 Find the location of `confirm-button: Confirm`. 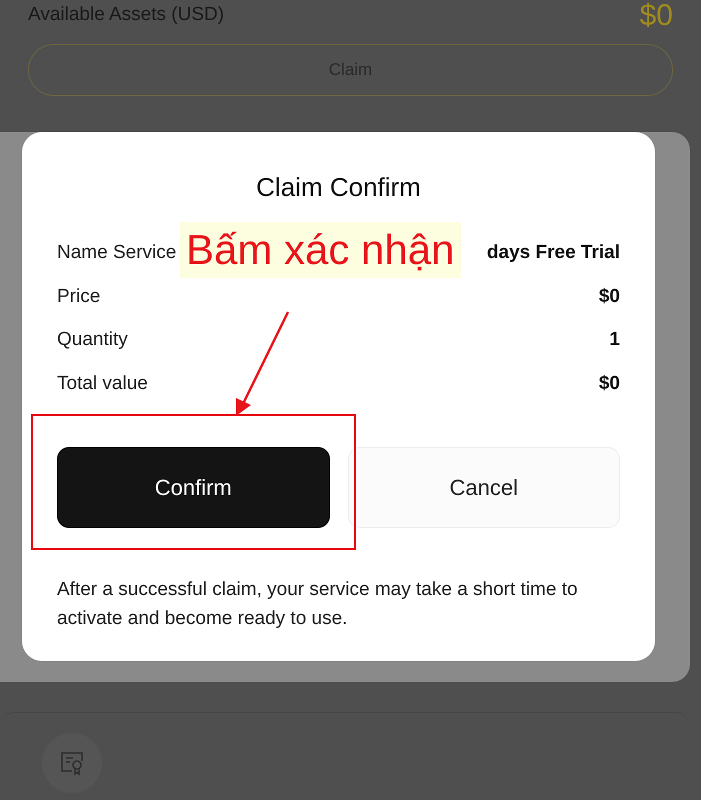

confirm-button: Confirm is located at coordinates (193, 487).